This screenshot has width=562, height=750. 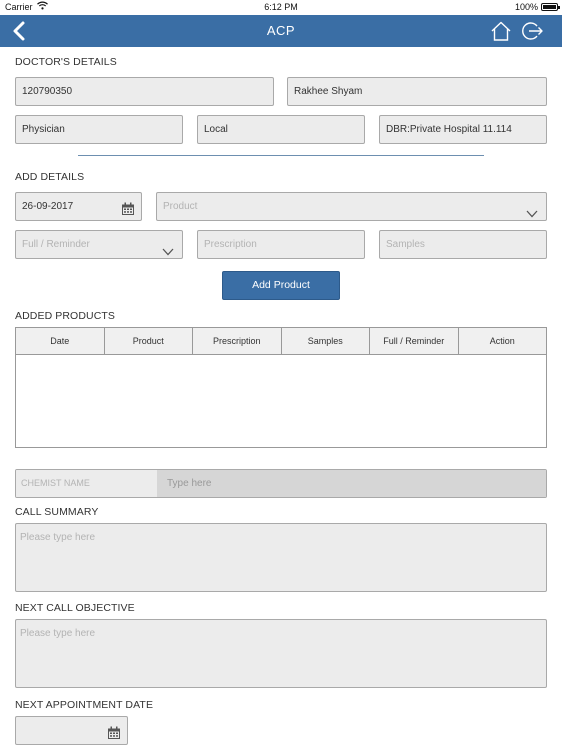 What do you see at coordinates (281, 653) in the screenshot?
I see `next-call-objective-textarea: Please type here` at bounding box center [281, 653].